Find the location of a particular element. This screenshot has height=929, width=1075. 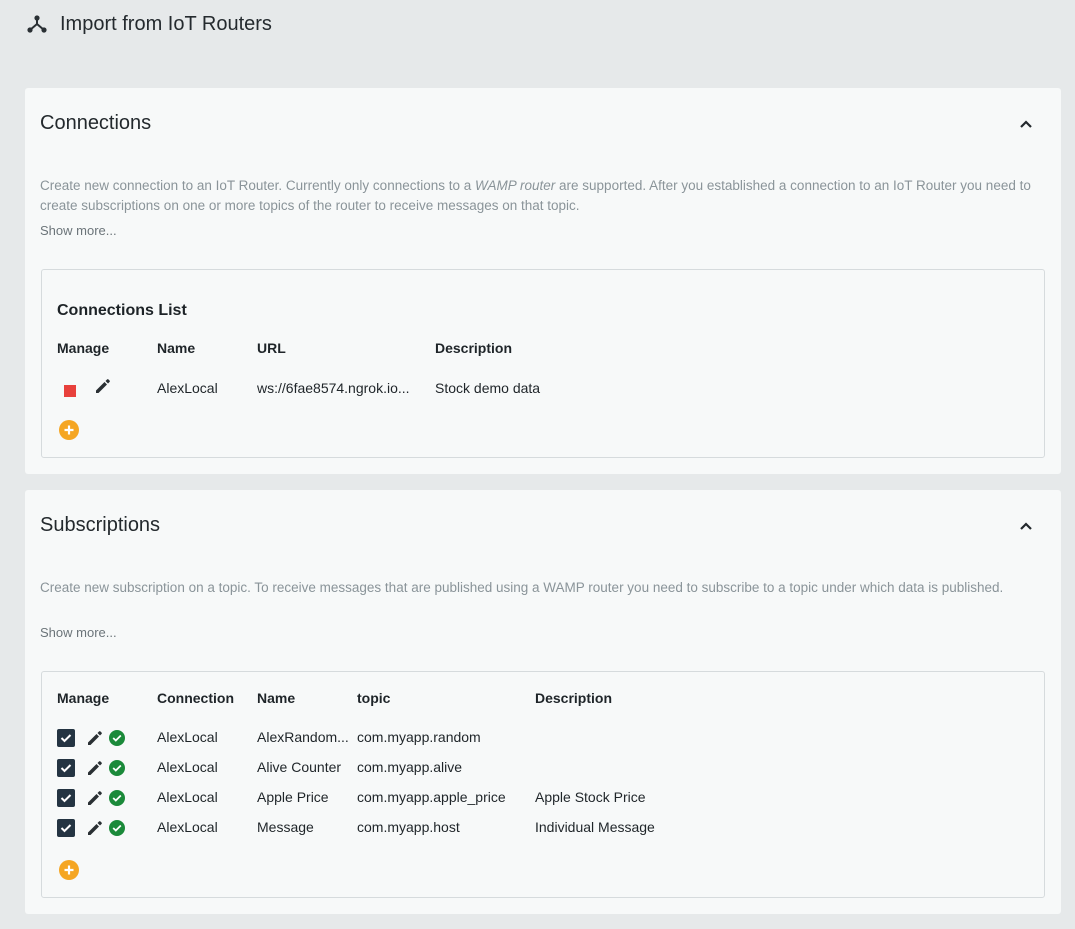

subscription-topic-cell: com.myapp.alive is located at coordinates (410, 767).